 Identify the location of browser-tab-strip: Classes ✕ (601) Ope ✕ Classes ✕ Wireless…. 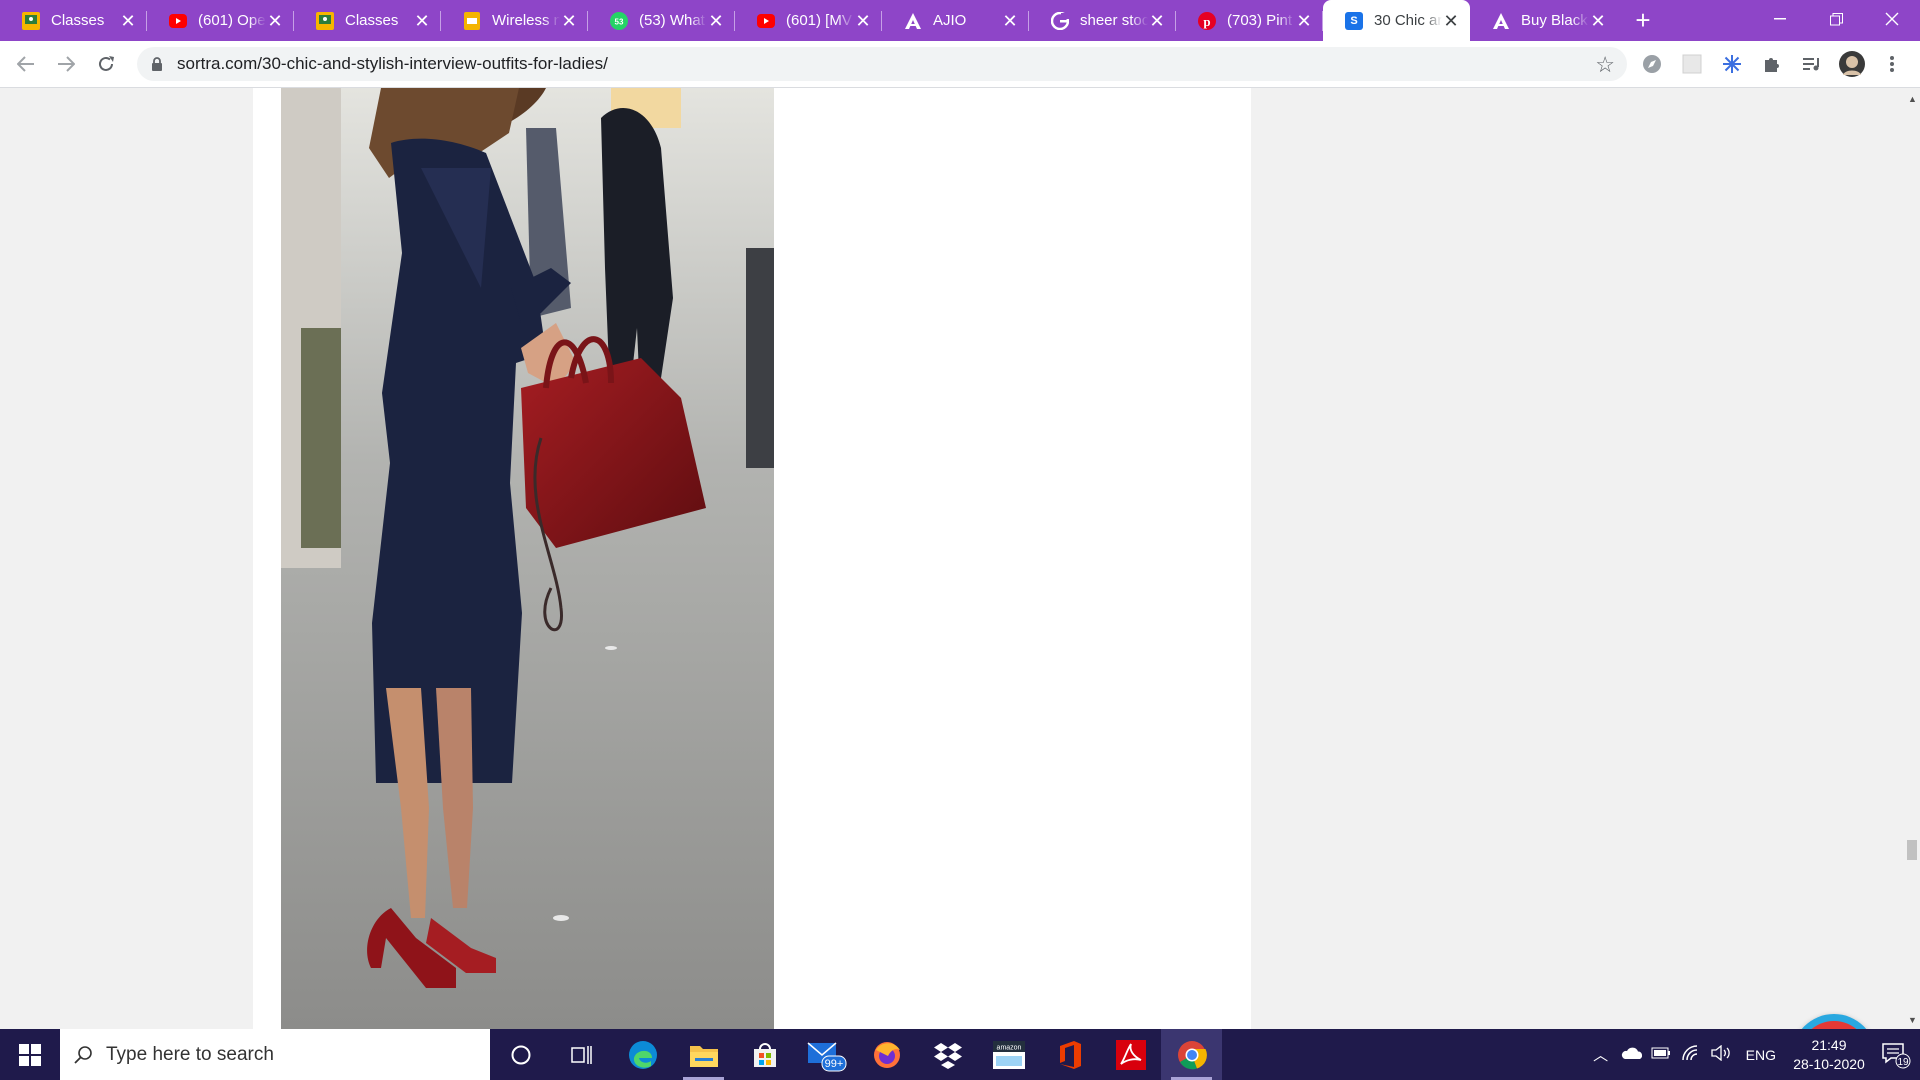
(960, 20).